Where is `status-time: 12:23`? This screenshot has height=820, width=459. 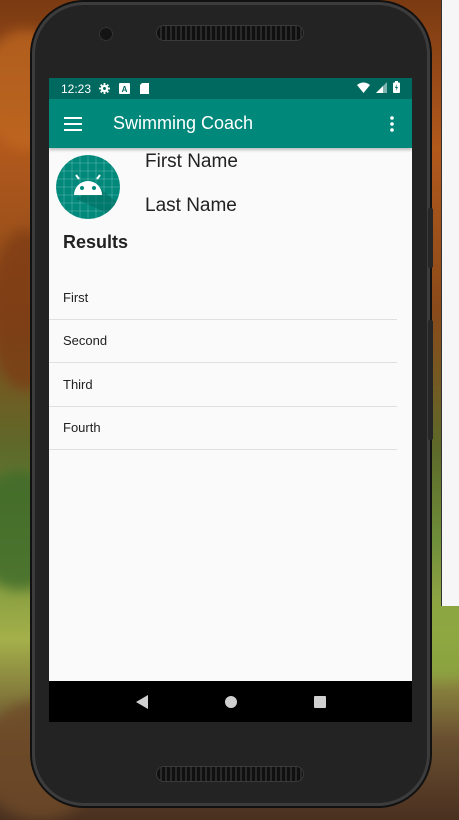 status-time: 12:23 is located at coordinates (76, 88).